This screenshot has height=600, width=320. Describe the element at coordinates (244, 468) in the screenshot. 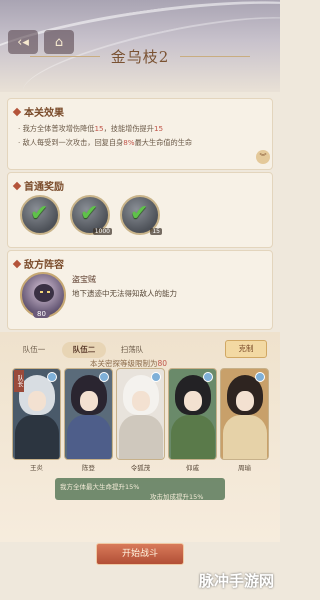

I see `member-name: 周瑜` at that location.